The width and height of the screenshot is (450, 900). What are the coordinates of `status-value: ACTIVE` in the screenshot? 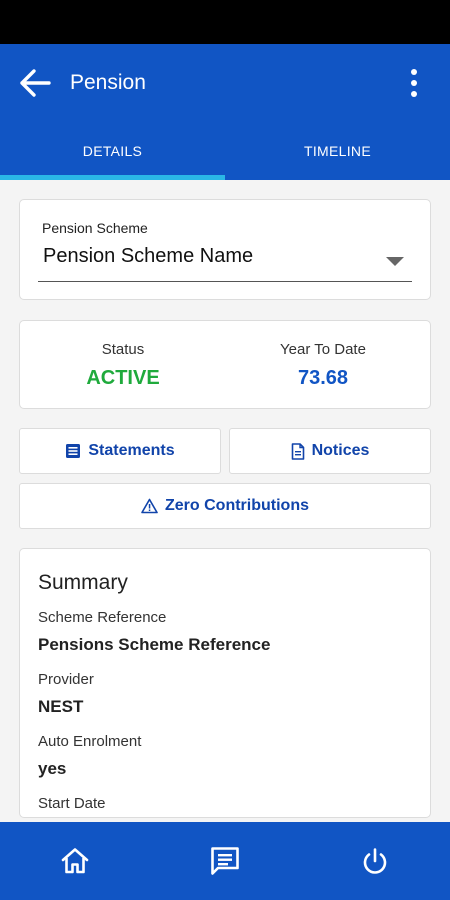 It's located at (123, 378).